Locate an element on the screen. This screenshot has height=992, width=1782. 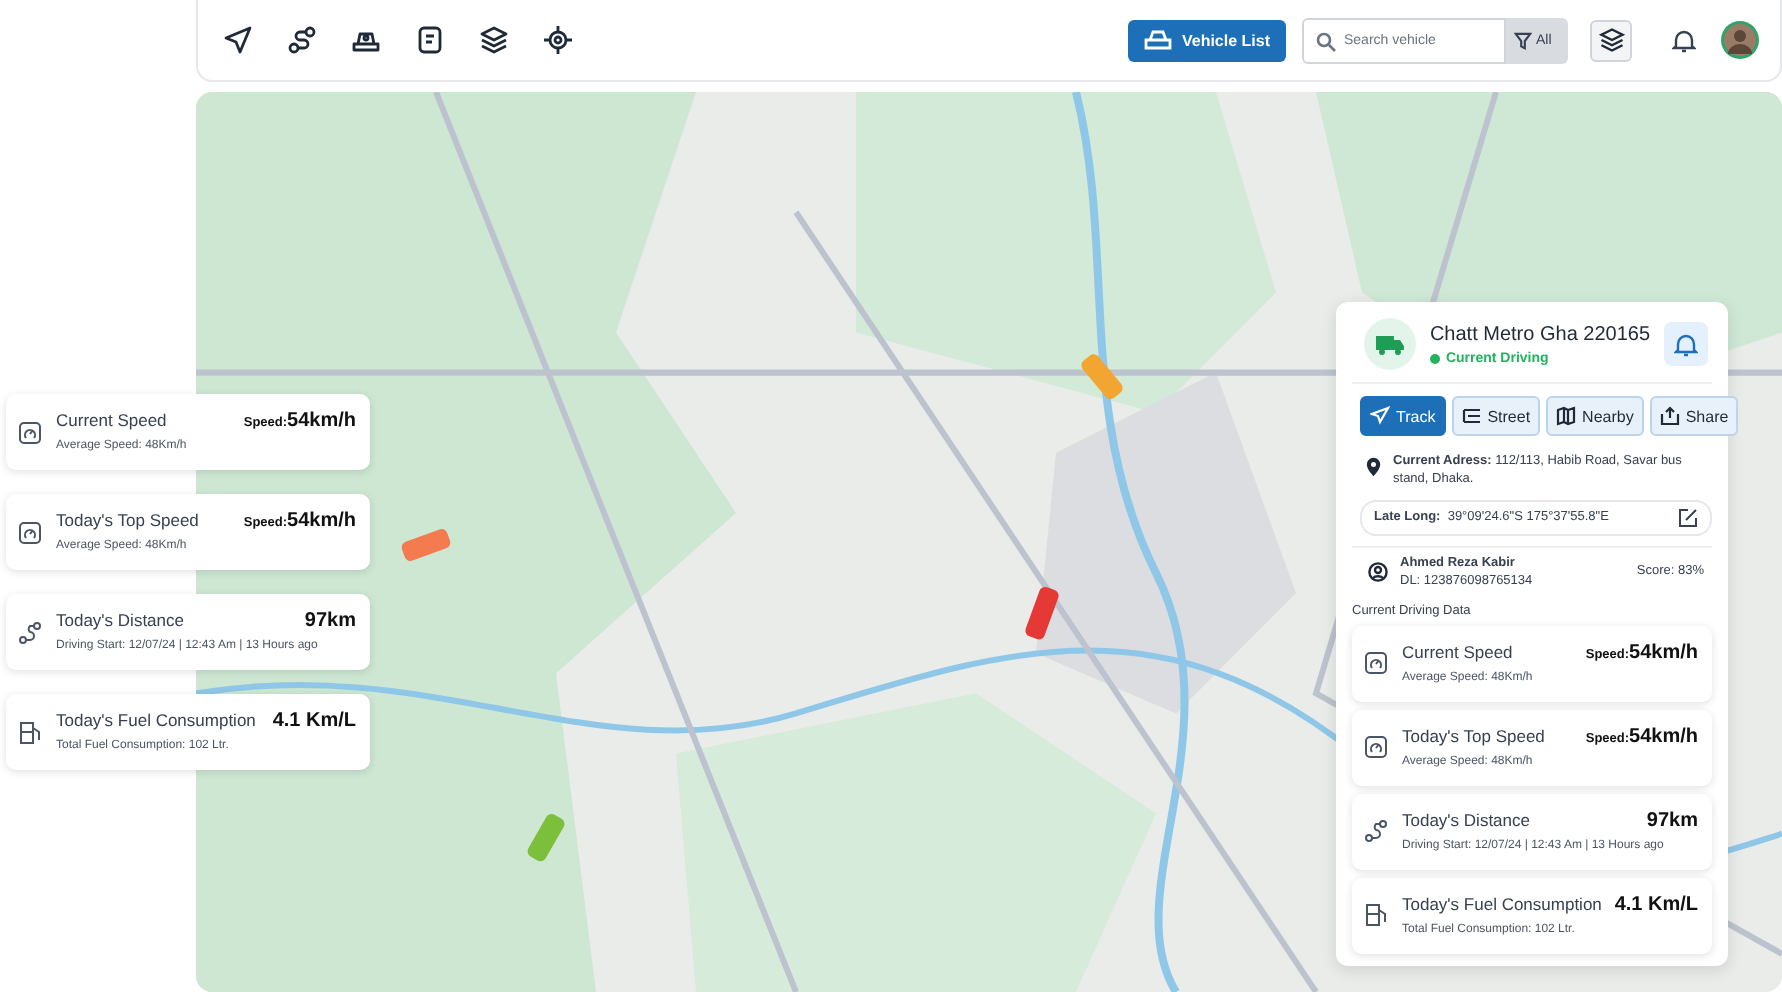
map-icon is located at coordinates (1566, 416).